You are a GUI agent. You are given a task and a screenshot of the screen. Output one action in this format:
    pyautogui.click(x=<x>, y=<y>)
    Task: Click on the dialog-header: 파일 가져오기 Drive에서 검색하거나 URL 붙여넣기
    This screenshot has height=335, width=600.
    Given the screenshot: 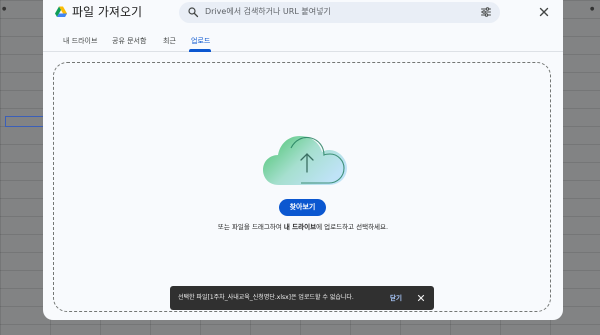 What is the action you would take?
    pyautogui.click(x=303, y=14)
    